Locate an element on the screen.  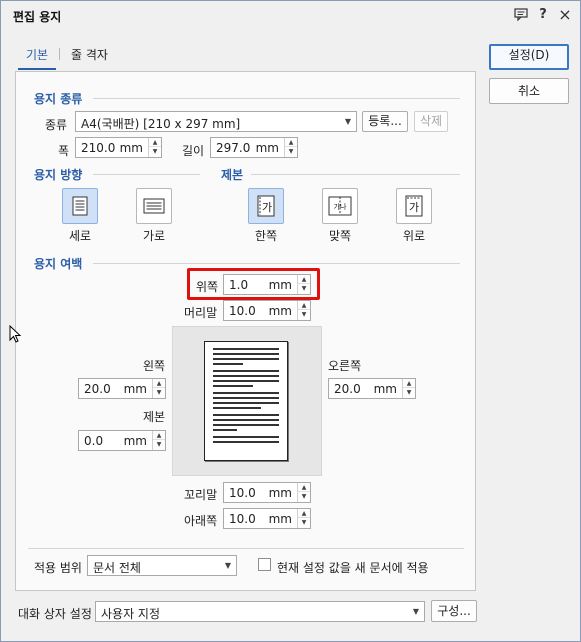
bottom-margin-stepper: ▲ ▼ is located at coordinates (303, 518).